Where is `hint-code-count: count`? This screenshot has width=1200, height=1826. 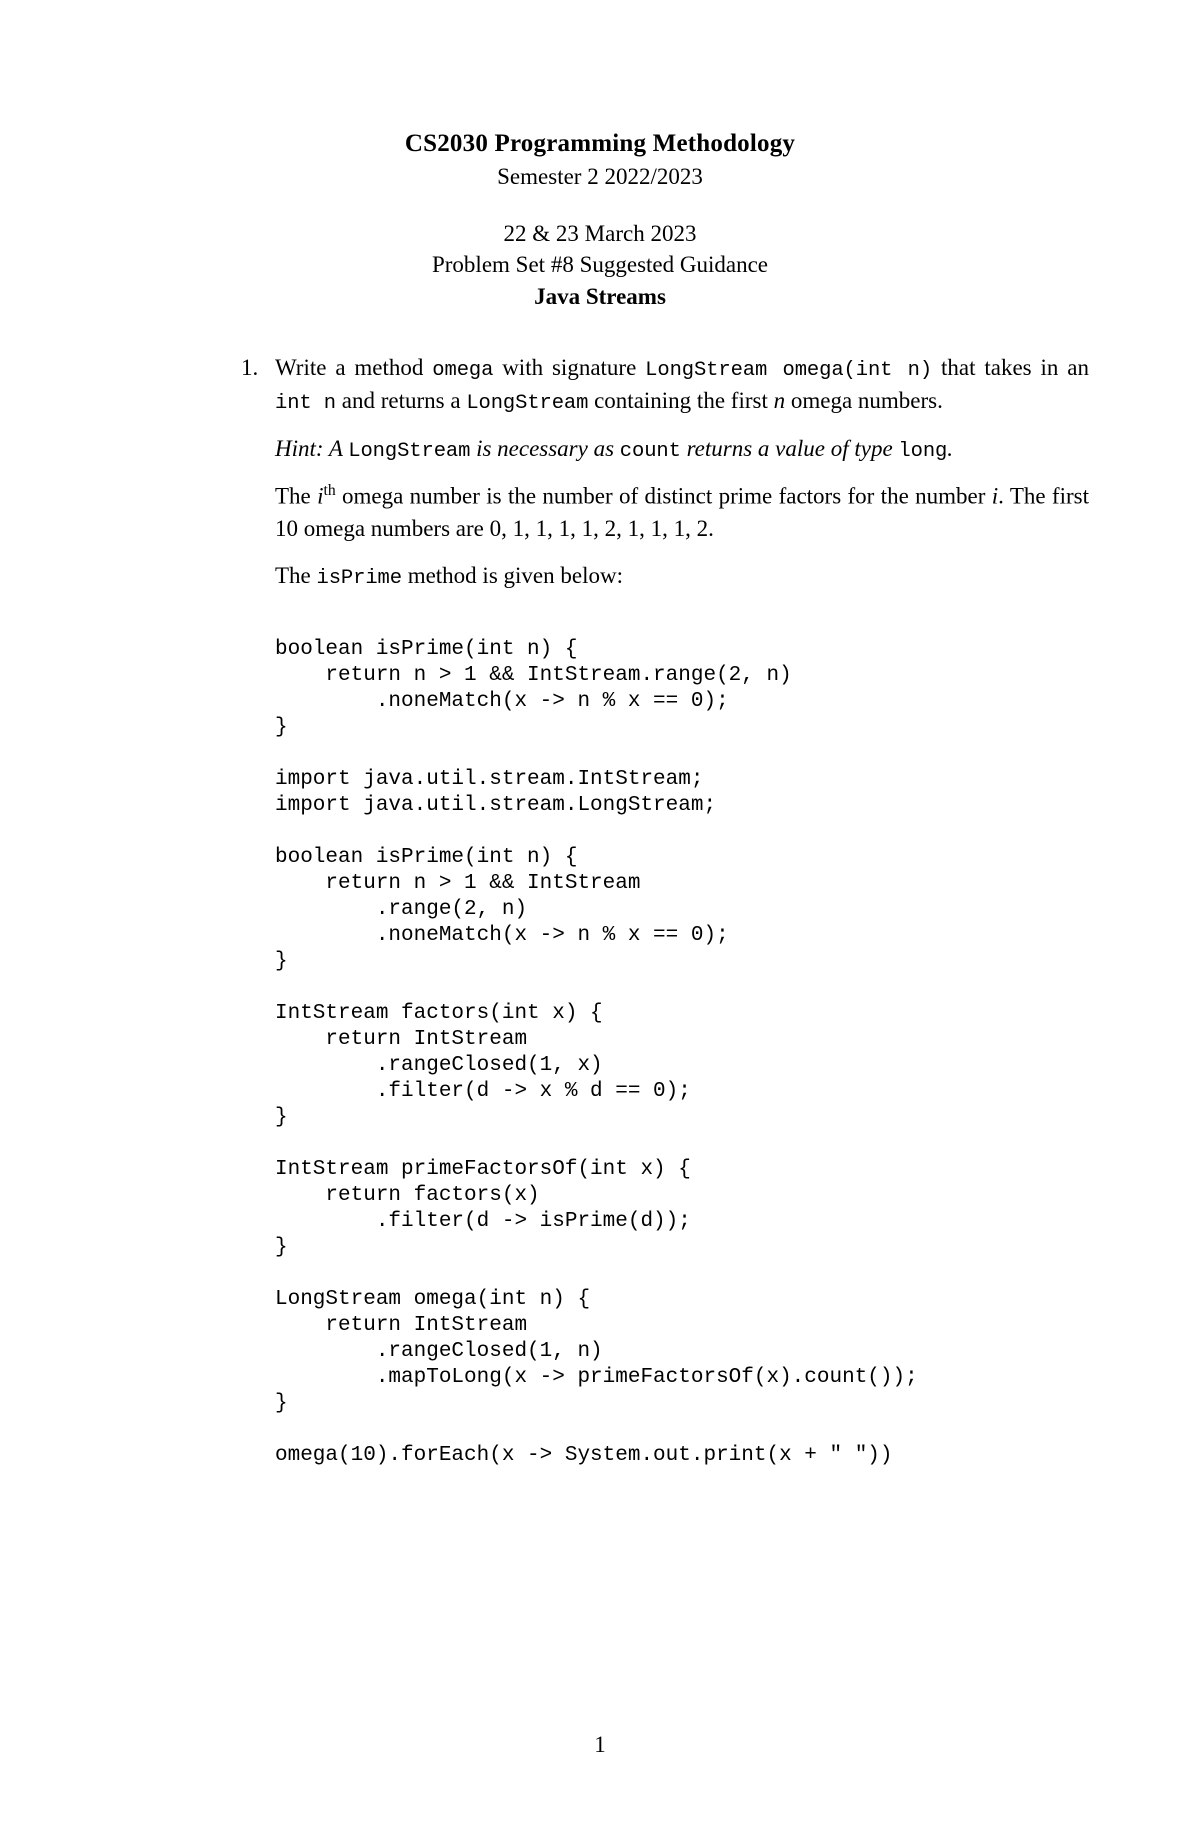
hint-code-count: count is located at coordinates (650, 451).